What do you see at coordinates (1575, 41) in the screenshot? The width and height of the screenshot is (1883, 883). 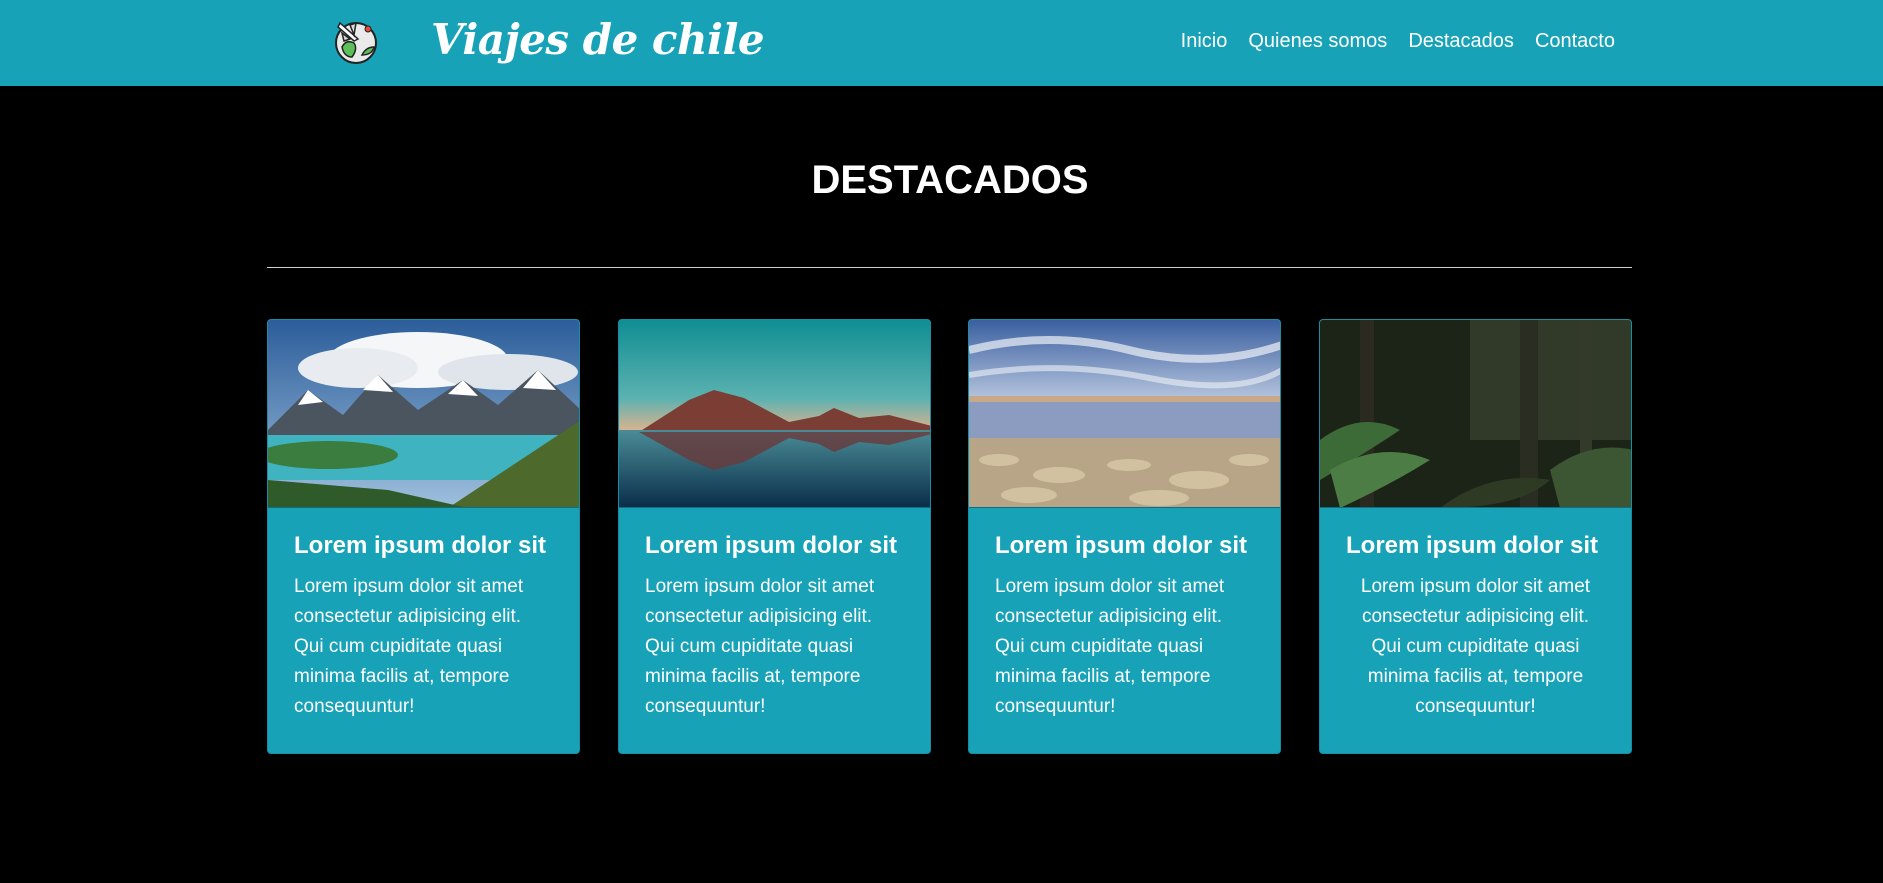 I see `nav-contacto: Contacto` at bounding box center [1575, 41].